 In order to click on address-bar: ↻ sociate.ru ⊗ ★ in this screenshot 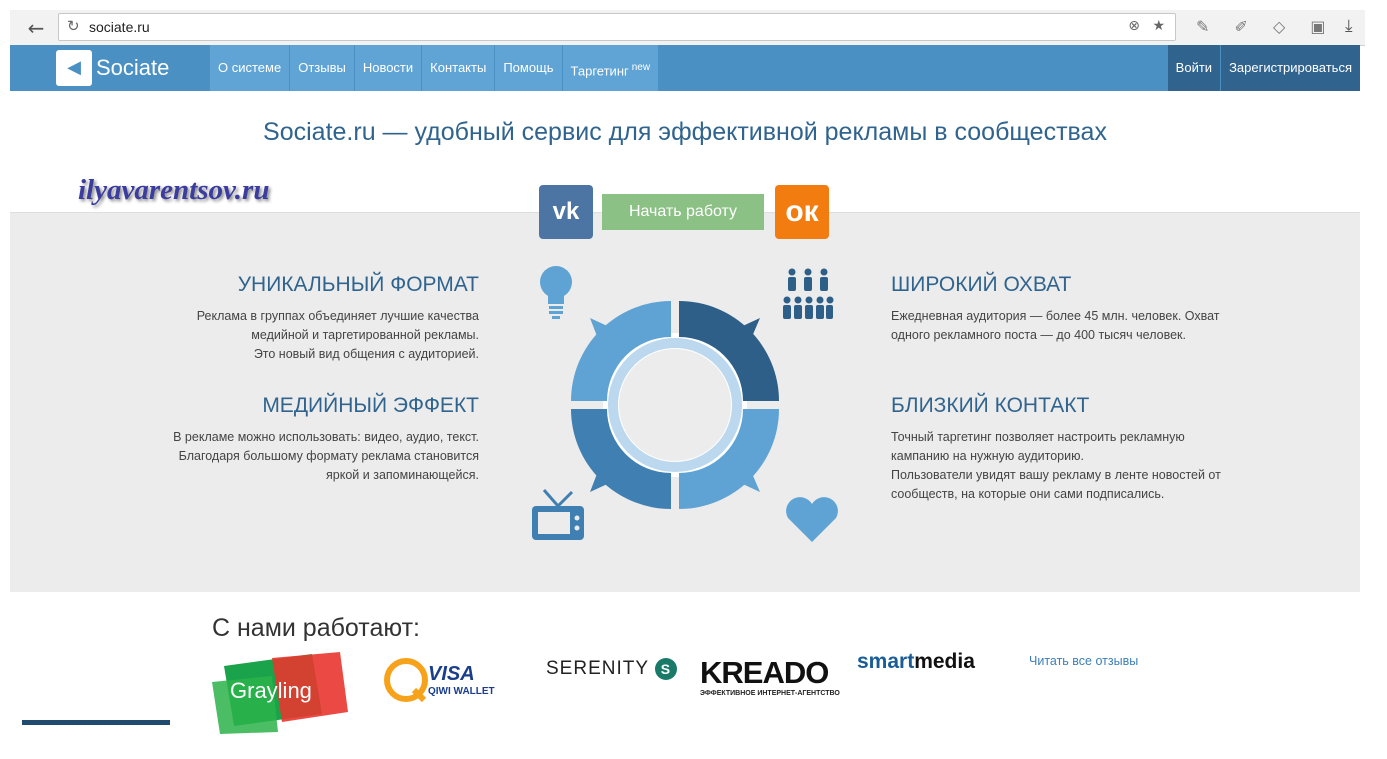, I will do `click(617, 27)`.